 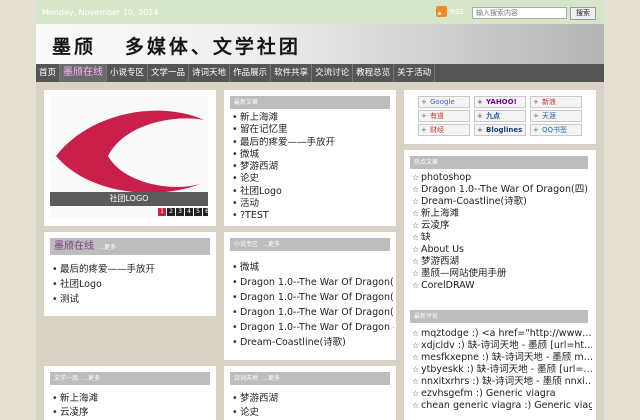 I want to click on engine-youdao-button: 有道, so click(x=444, y=116).